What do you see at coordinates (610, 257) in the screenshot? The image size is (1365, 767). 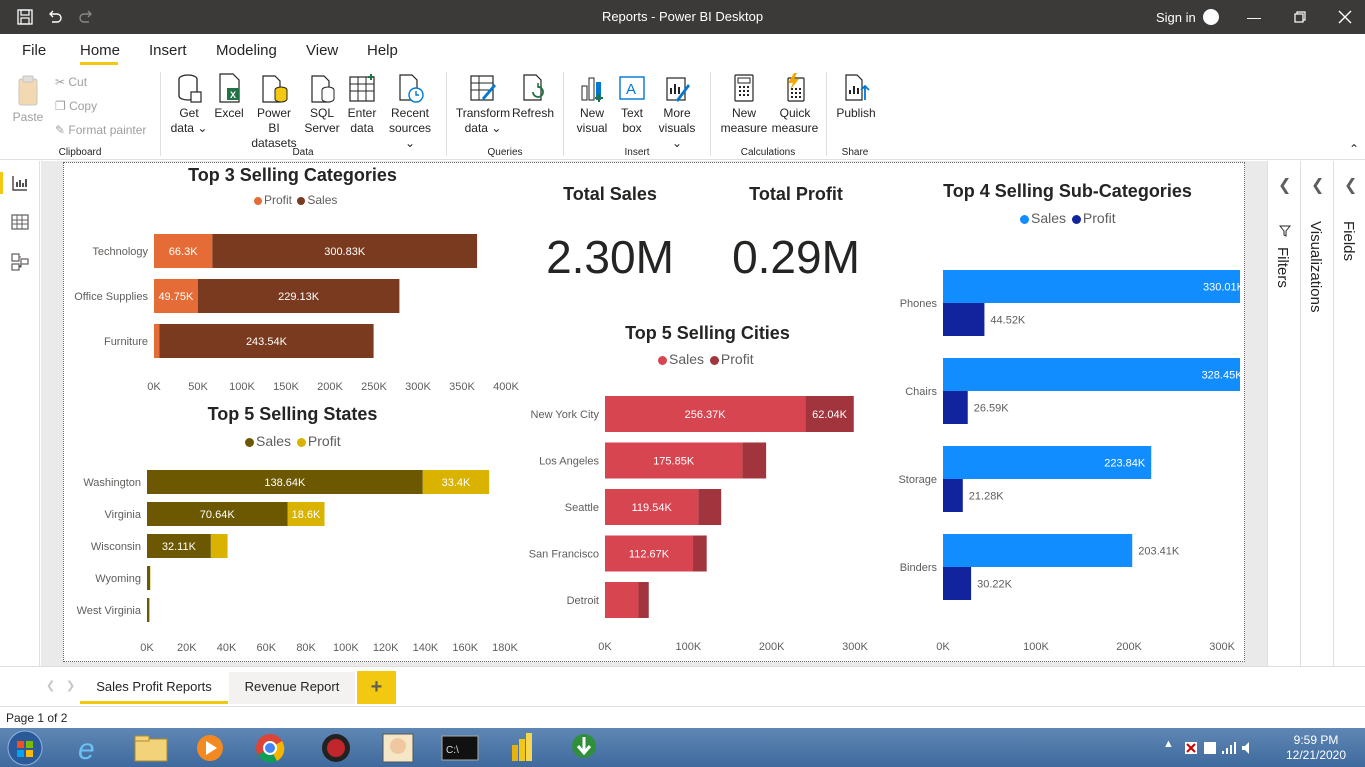 I see `total-sales-value: 2.30M` at bounding box center [610, 257].